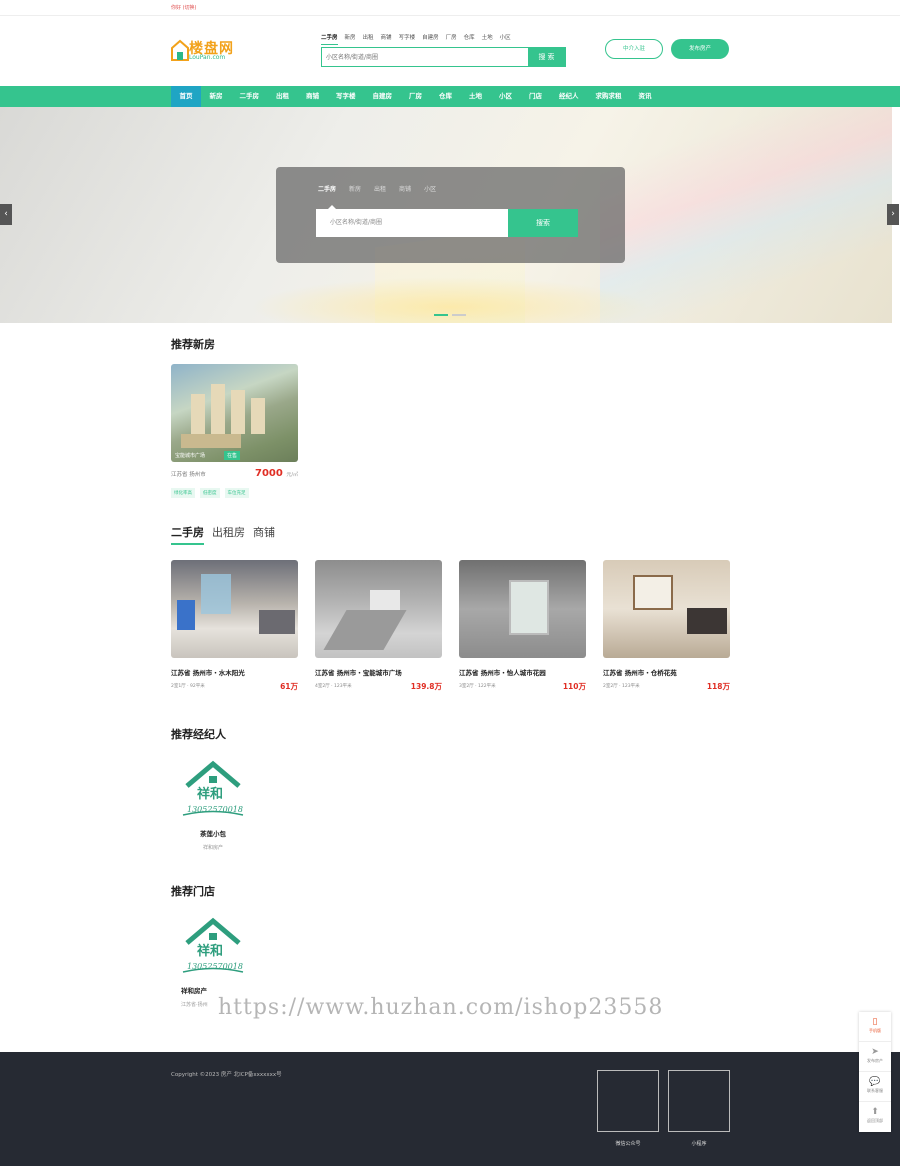 The image size is (900, 1166). What do you see at coordinates (546, 57) in the screenshot?
I see `header-search-button: 搜 索` at bounding box center [546, 57].